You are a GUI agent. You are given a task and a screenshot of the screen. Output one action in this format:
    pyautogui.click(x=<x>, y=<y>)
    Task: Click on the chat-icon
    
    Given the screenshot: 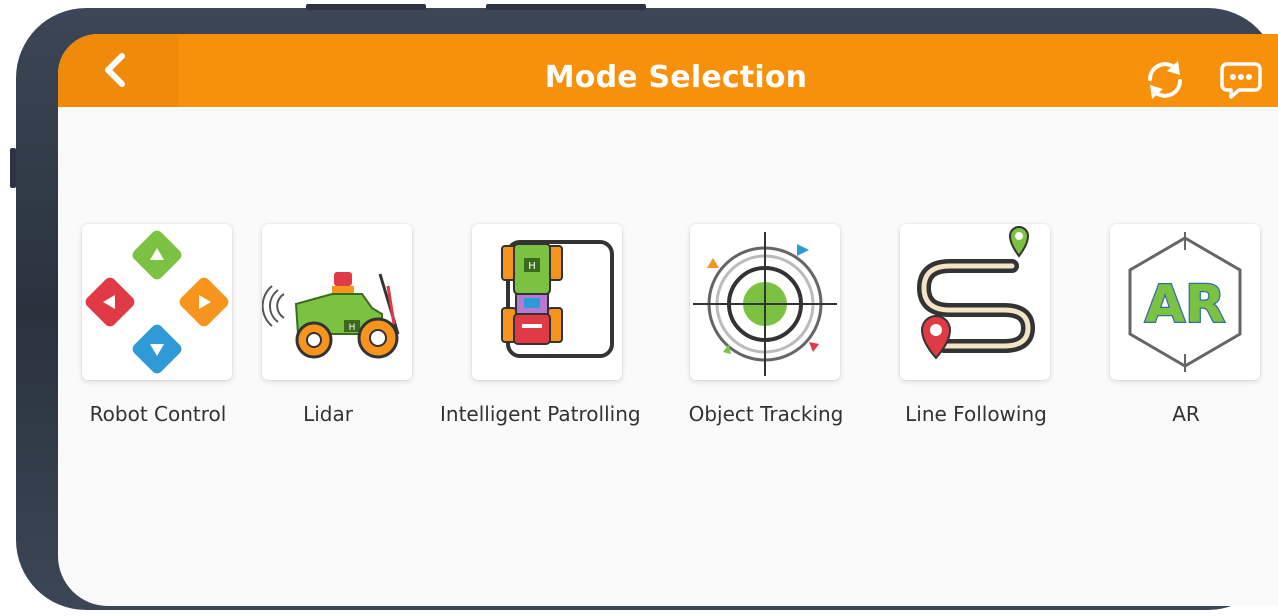 What is the action you would take?
    pyautogui.click(x=1241, y=80)
    